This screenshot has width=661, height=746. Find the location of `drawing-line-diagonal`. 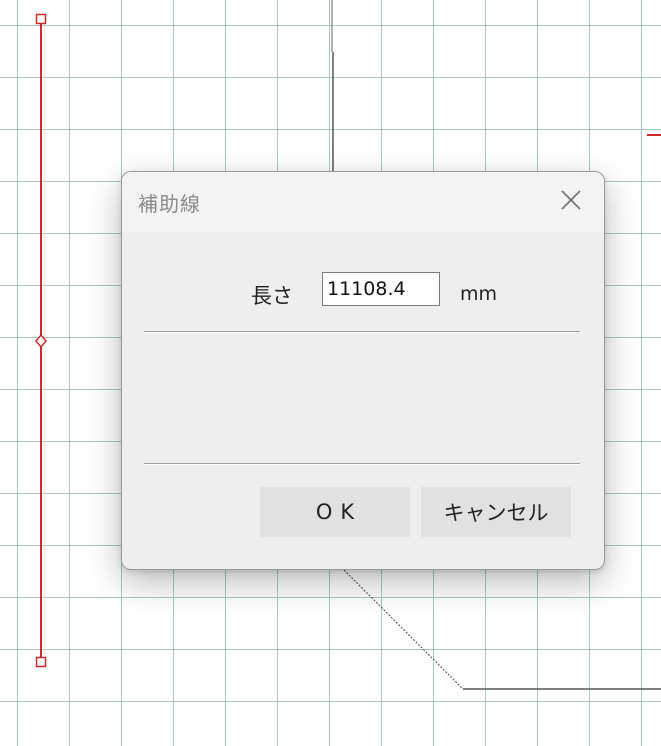

drawing-line-diagonal is located at coordinates (403, 629).